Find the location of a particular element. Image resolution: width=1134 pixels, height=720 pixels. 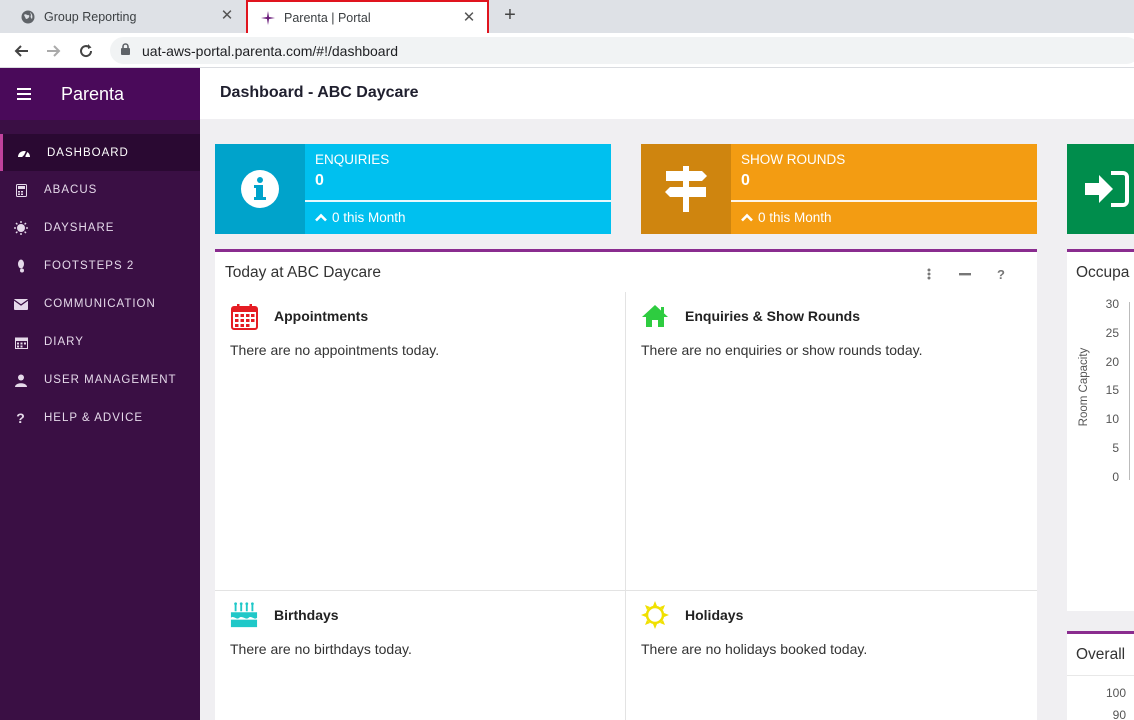

sidebar-item-label: DASHBOARD is located at coordinates (88, 152).